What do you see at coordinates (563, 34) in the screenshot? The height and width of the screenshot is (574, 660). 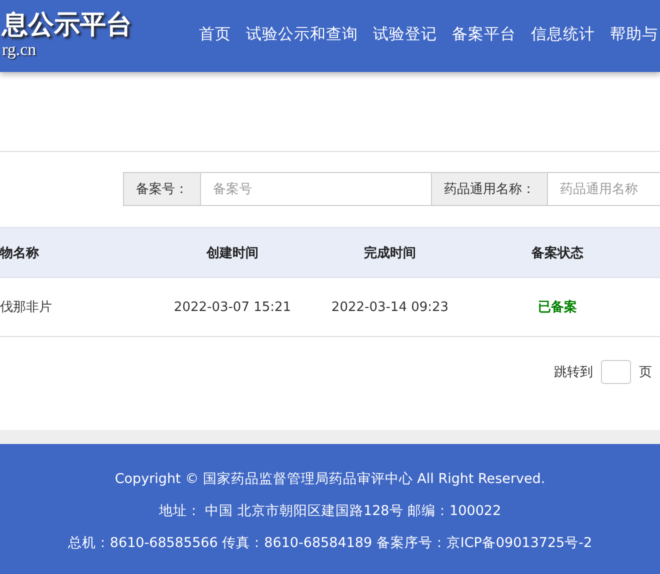 I see `nav-link: 信息统计` at bounding box center [563, 34].